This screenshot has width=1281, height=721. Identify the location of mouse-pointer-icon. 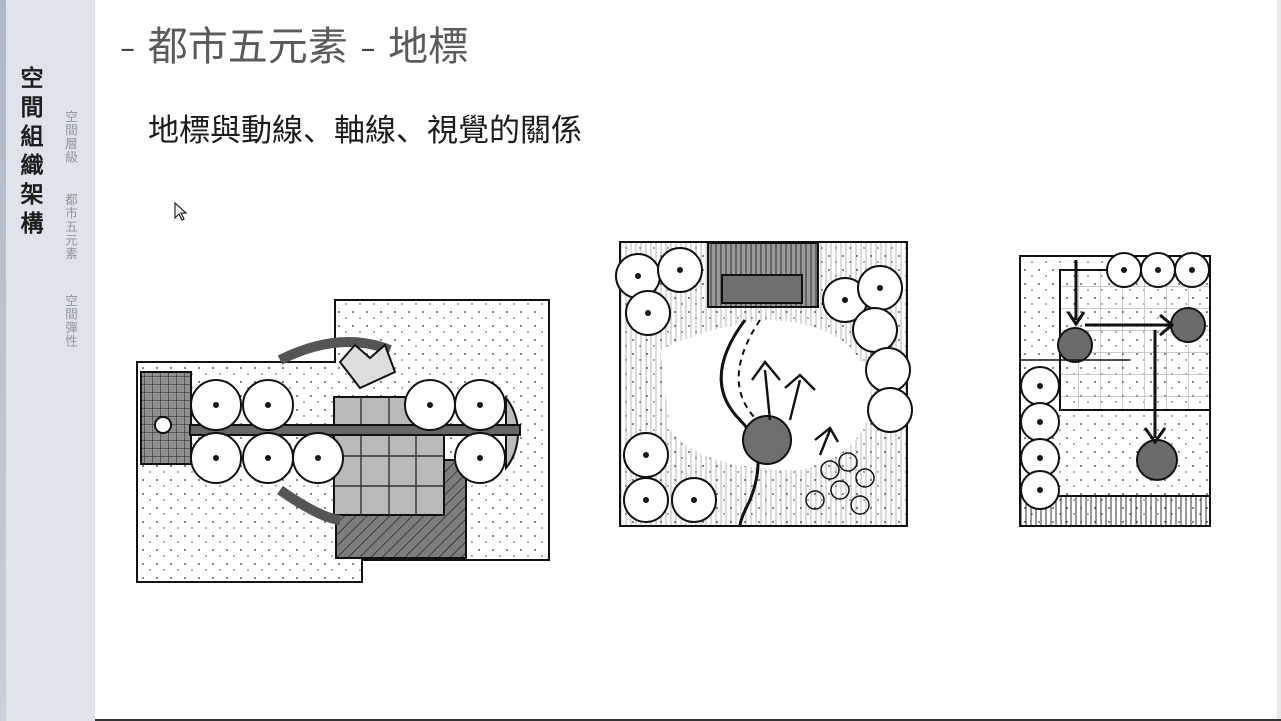
(181, 213).